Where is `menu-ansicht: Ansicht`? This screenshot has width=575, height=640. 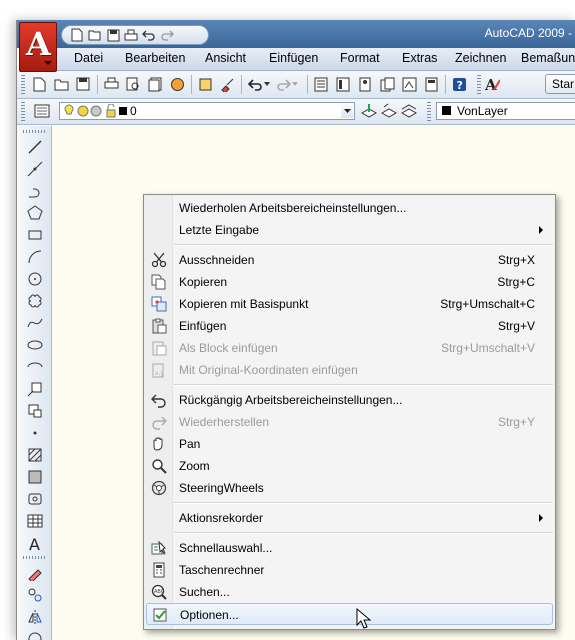
menu-ansicht: Ansicht is located at coordinates (225, 58).